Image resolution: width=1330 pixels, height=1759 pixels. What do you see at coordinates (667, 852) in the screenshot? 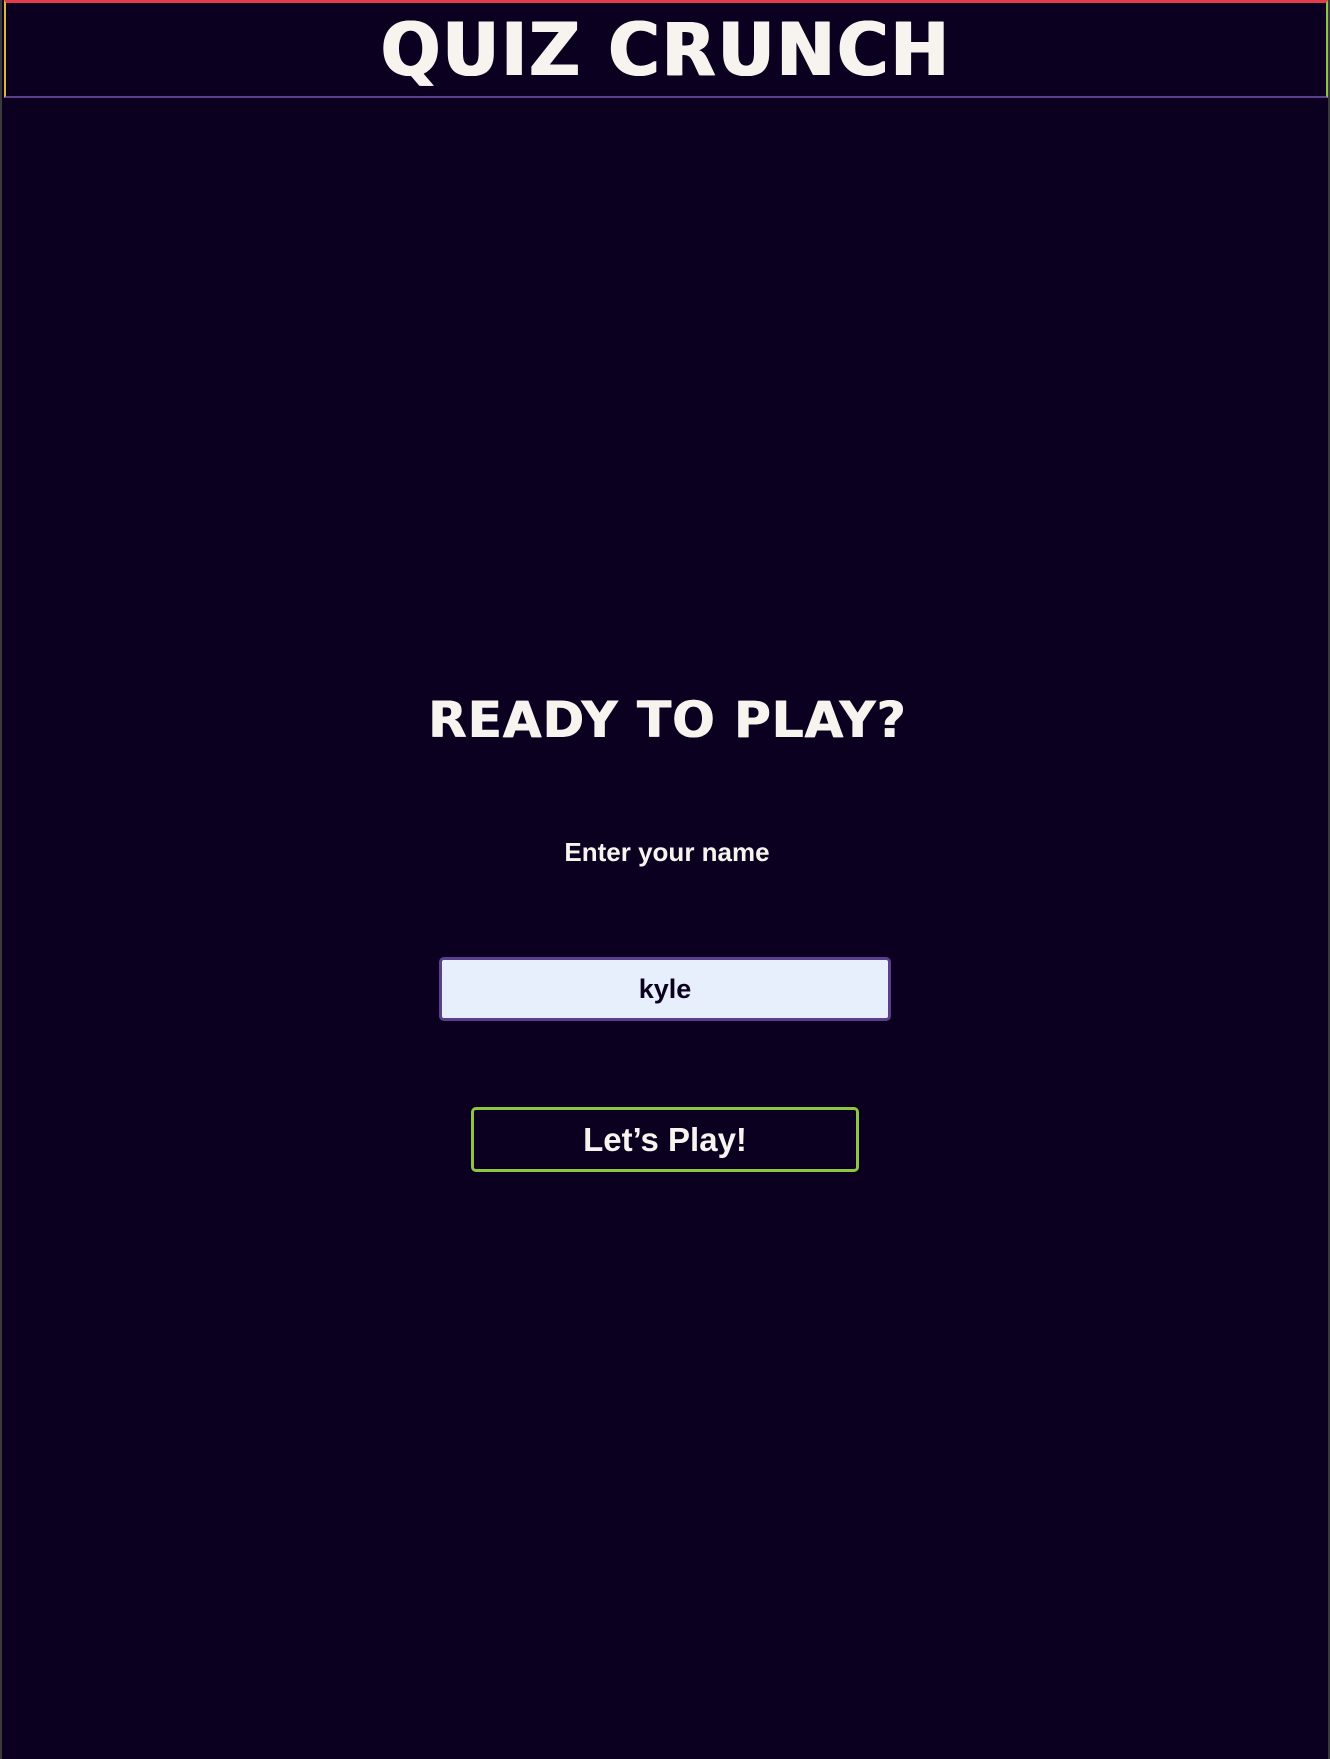
I see `name-label: Enter your name` at bounding box center [667, 852].